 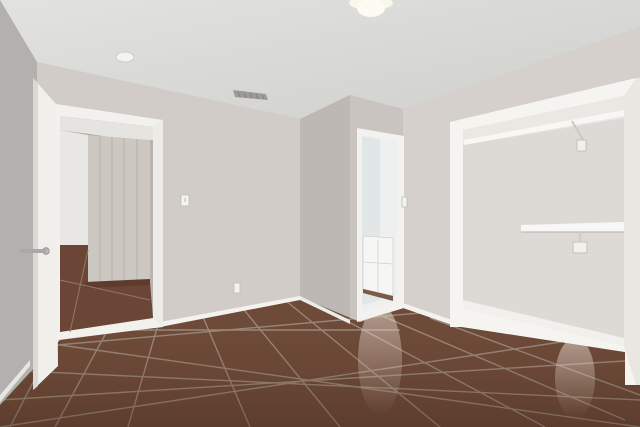 I want to click on recess-wall-left, so click(x=325, y=208).